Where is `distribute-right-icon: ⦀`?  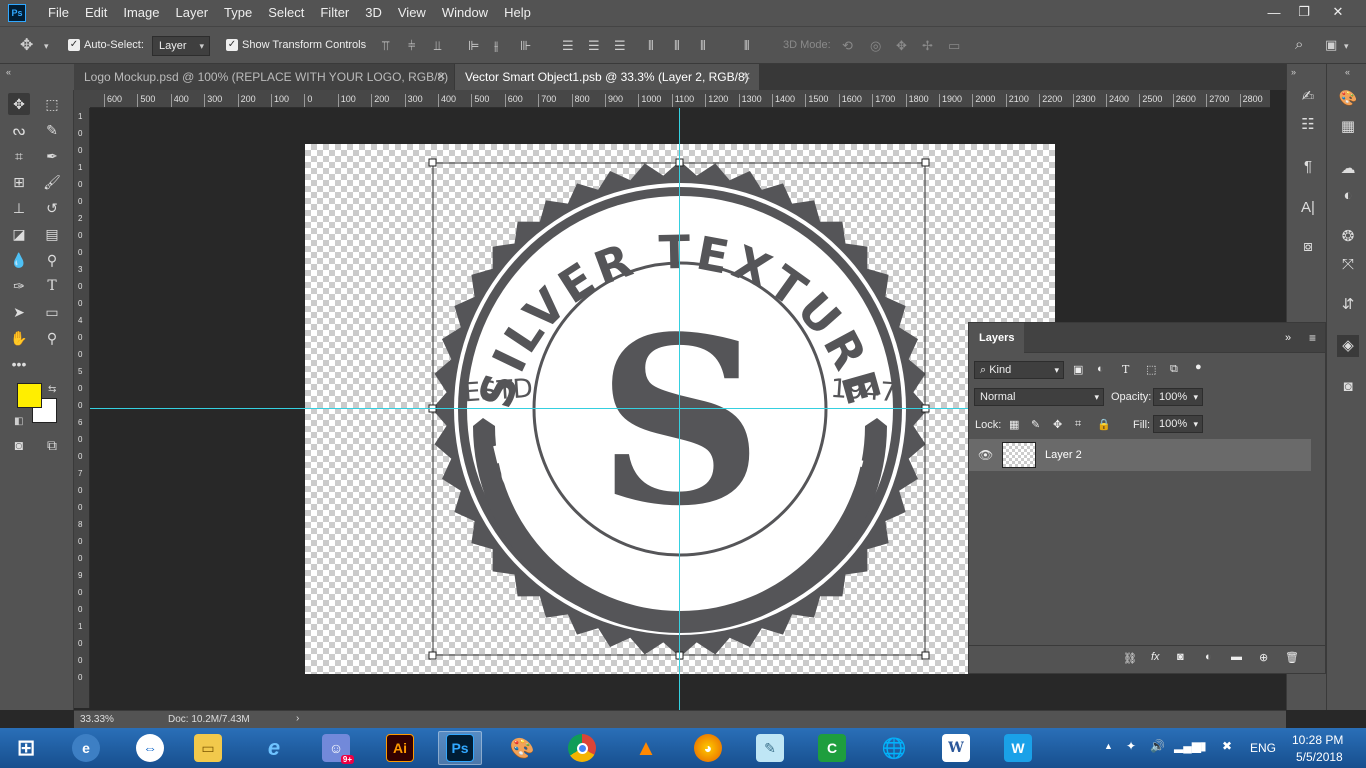 distribute-right-icon: ⦀ is located at coordinates (703, 46).